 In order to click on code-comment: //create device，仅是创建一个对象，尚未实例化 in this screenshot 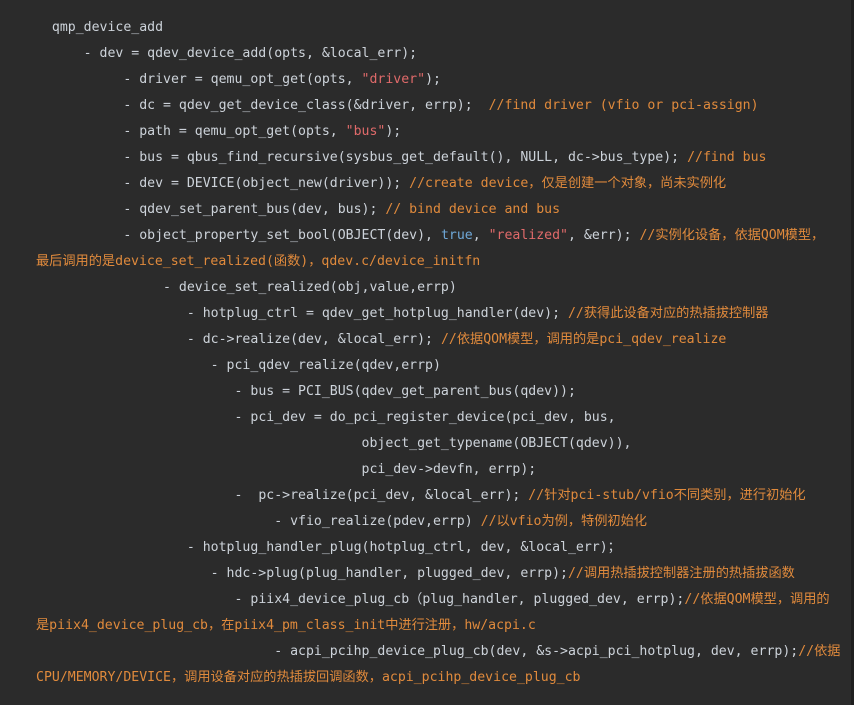, I will do `click(568, 183)`.